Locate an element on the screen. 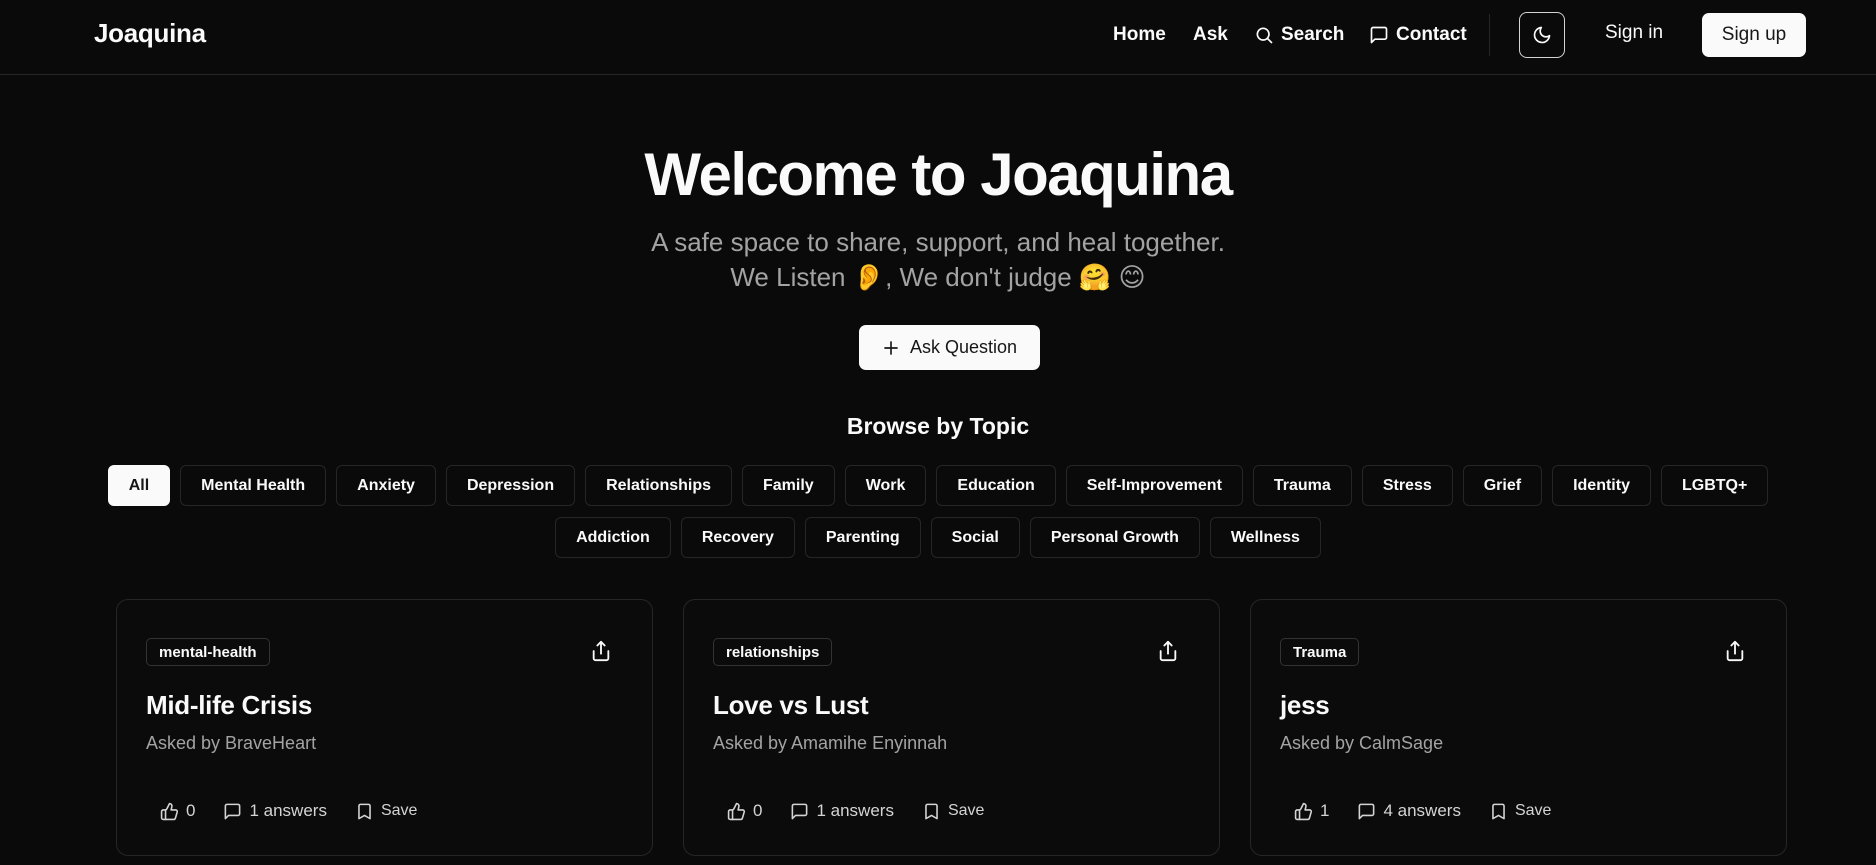 The image size is (1876, 865). topic-chip: Addiction is located at coordinates (613, 537).